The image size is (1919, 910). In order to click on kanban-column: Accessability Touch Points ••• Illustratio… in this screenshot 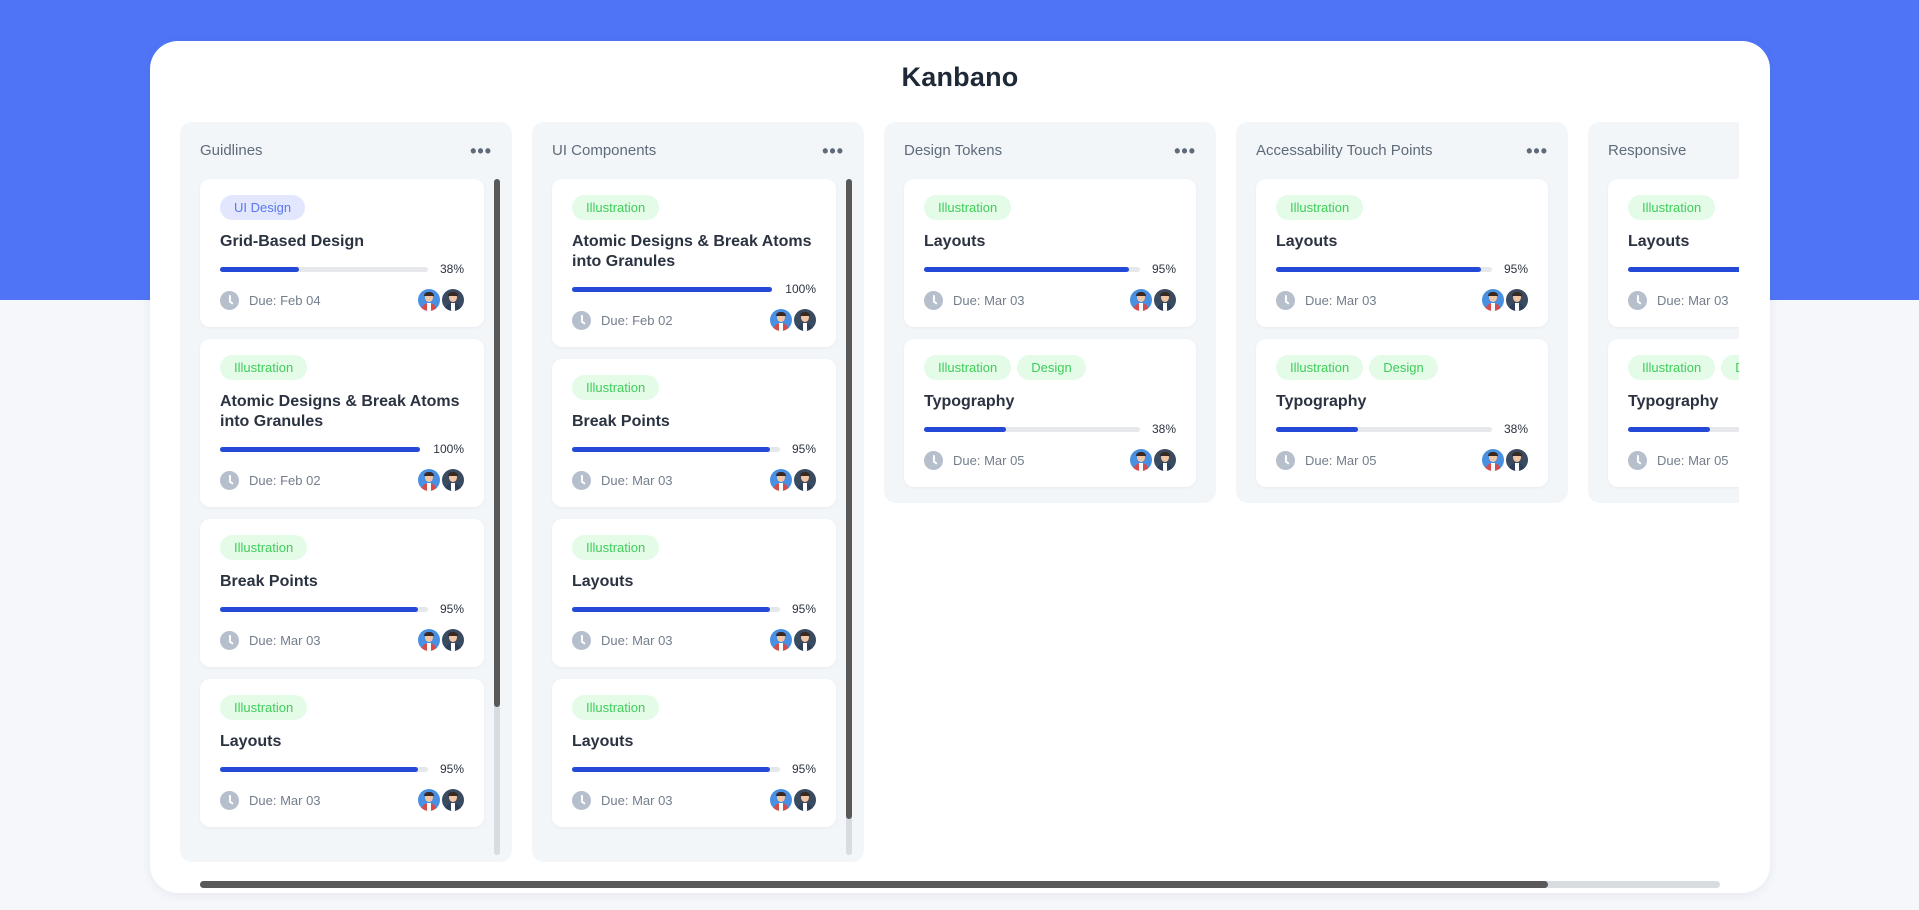, I will do `click(1402, 312)`.